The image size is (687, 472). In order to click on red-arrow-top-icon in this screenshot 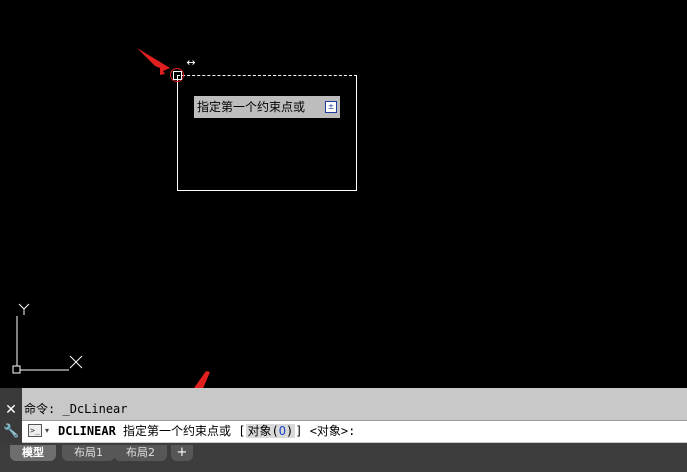, I will do `click(153, 61)`.